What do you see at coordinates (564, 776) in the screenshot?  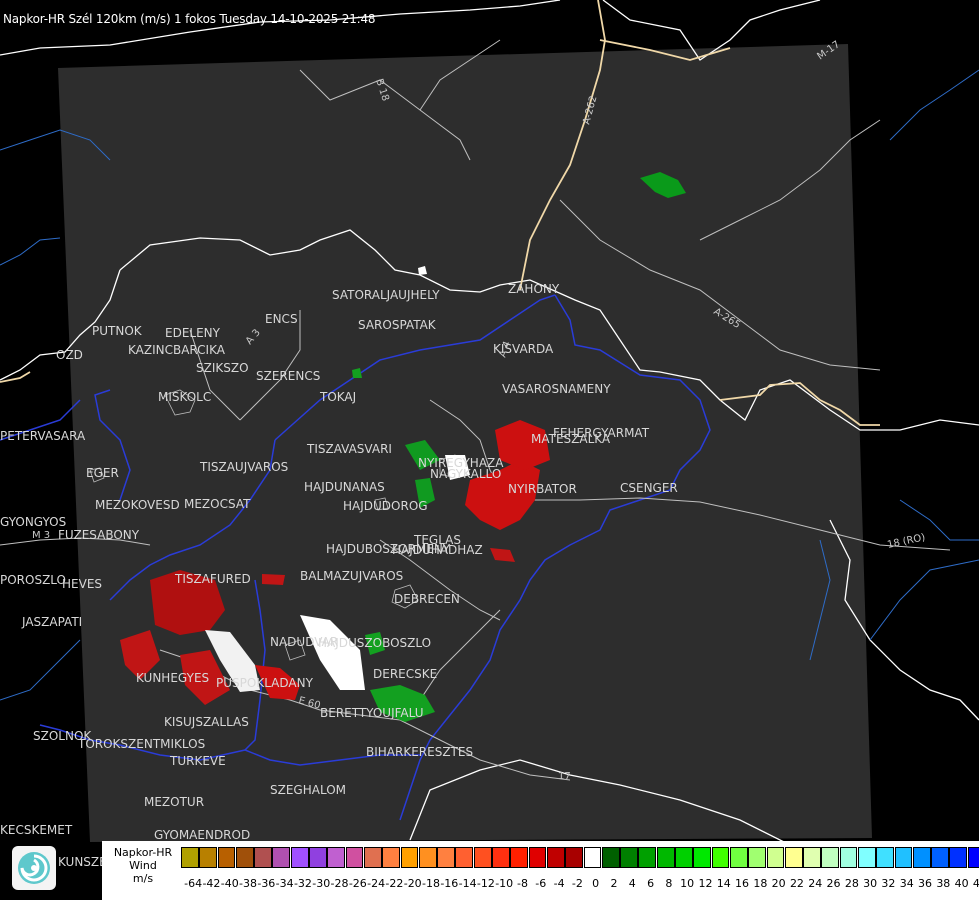 I see `road-label: 17` at bounding box center [564, 776].